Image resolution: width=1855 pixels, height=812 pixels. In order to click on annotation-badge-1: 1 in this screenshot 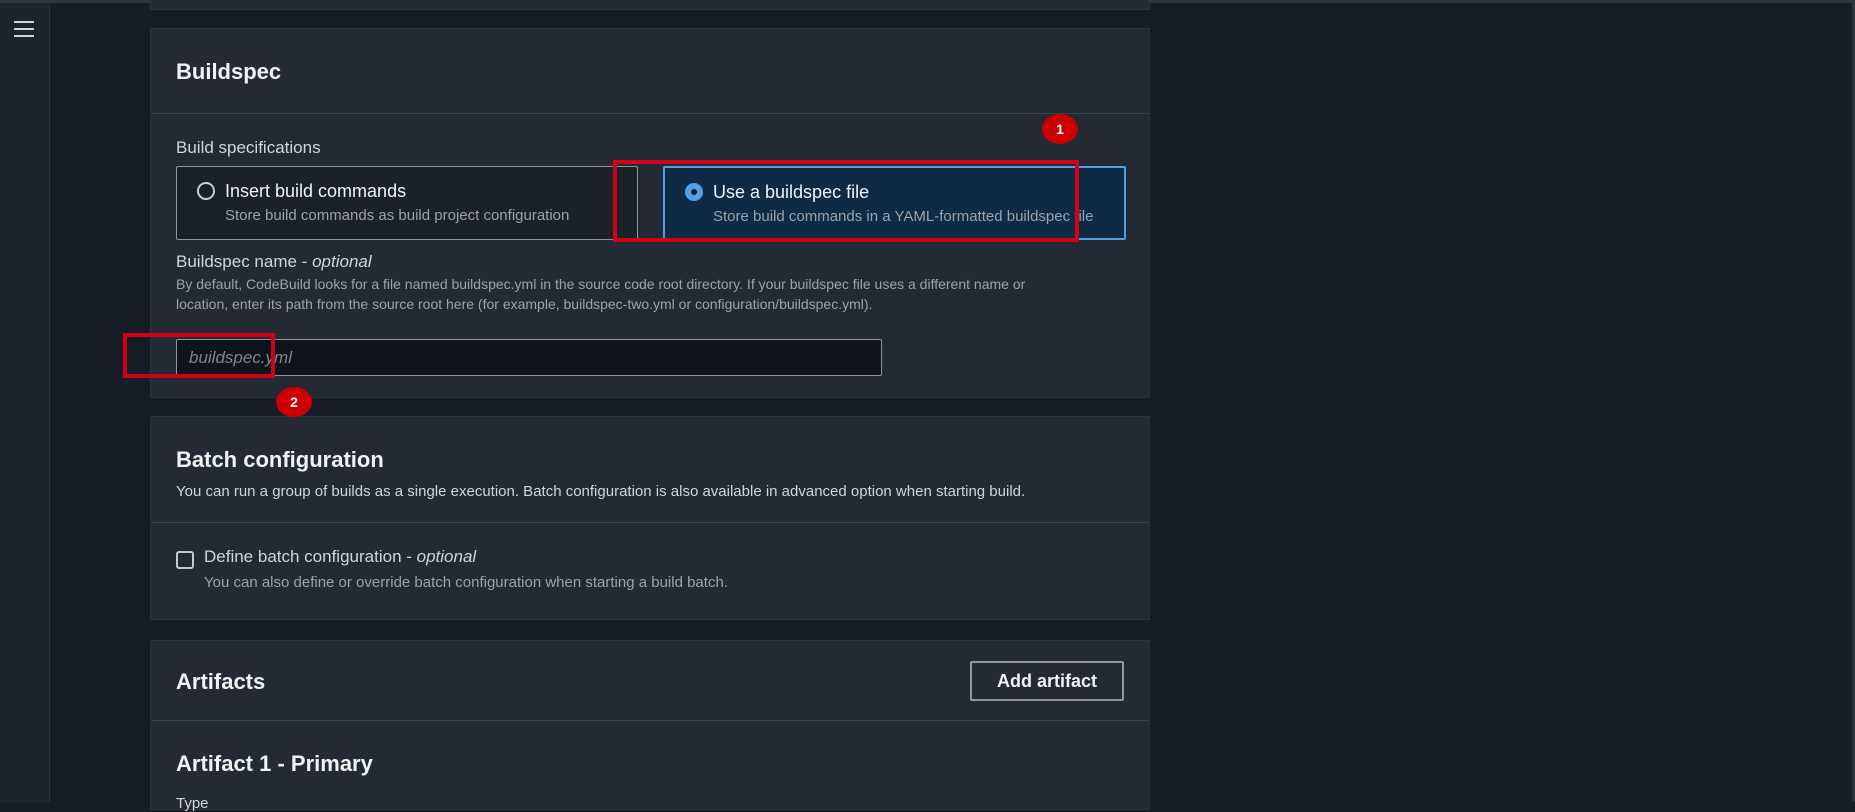, I will do `click(1060, 129)`.